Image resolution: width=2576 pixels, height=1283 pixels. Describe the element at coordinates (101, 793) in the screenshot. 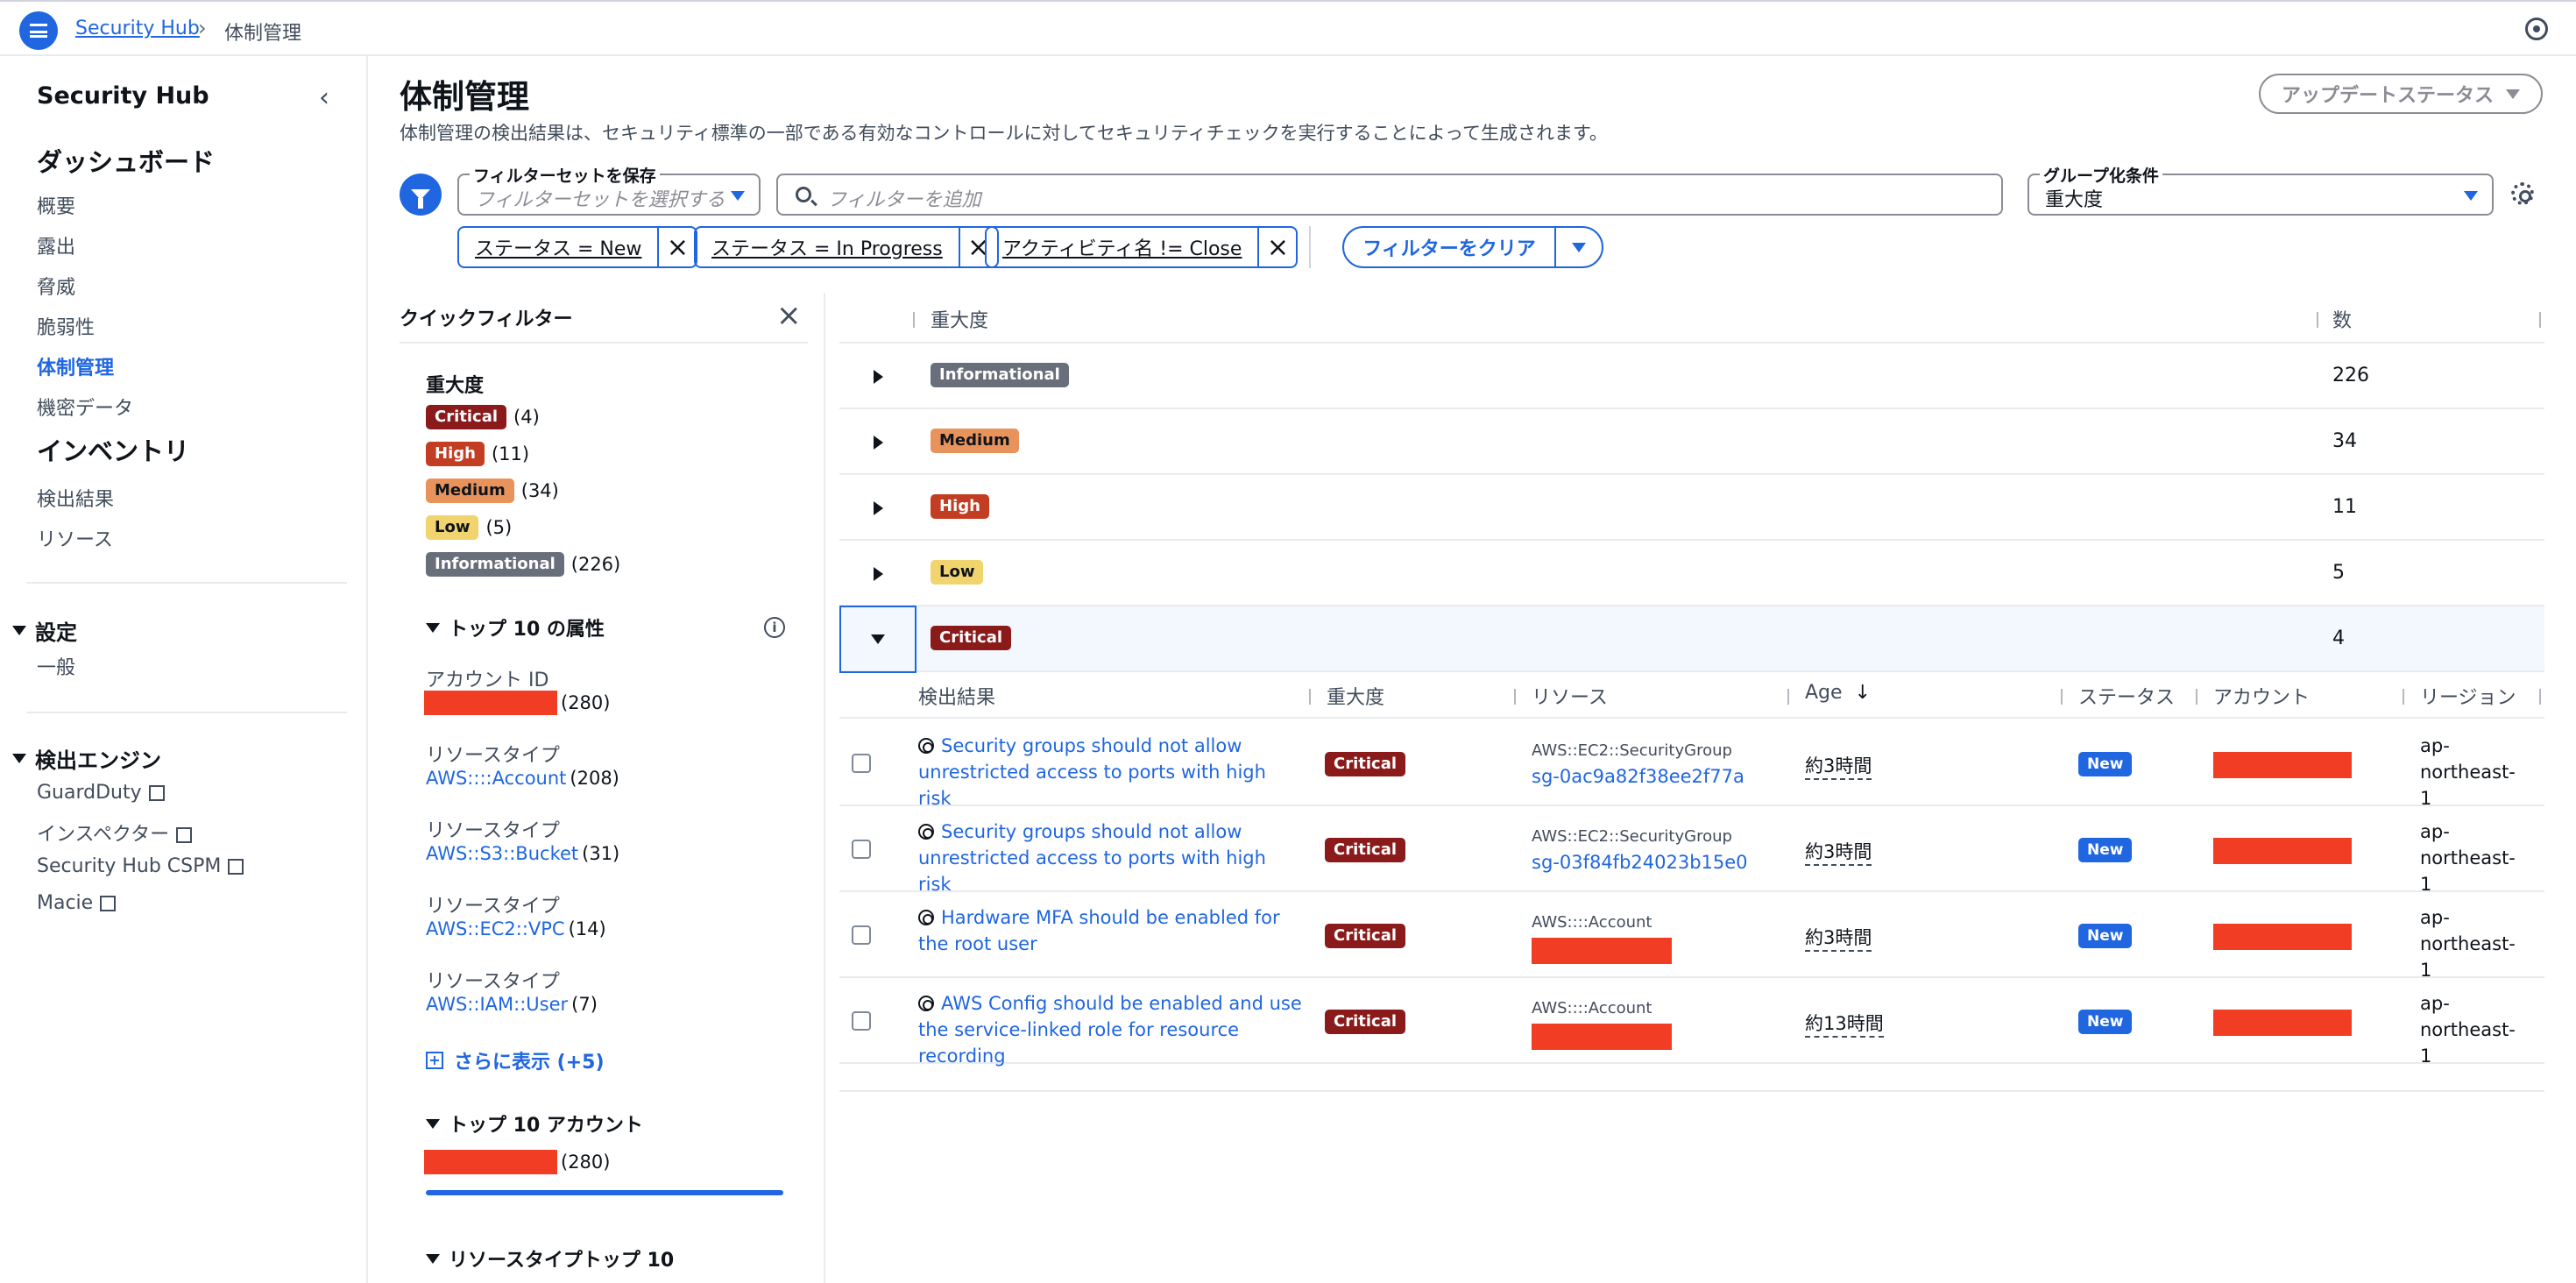

I see `sidebar-item-guardduty: GuardDuty` at that location.